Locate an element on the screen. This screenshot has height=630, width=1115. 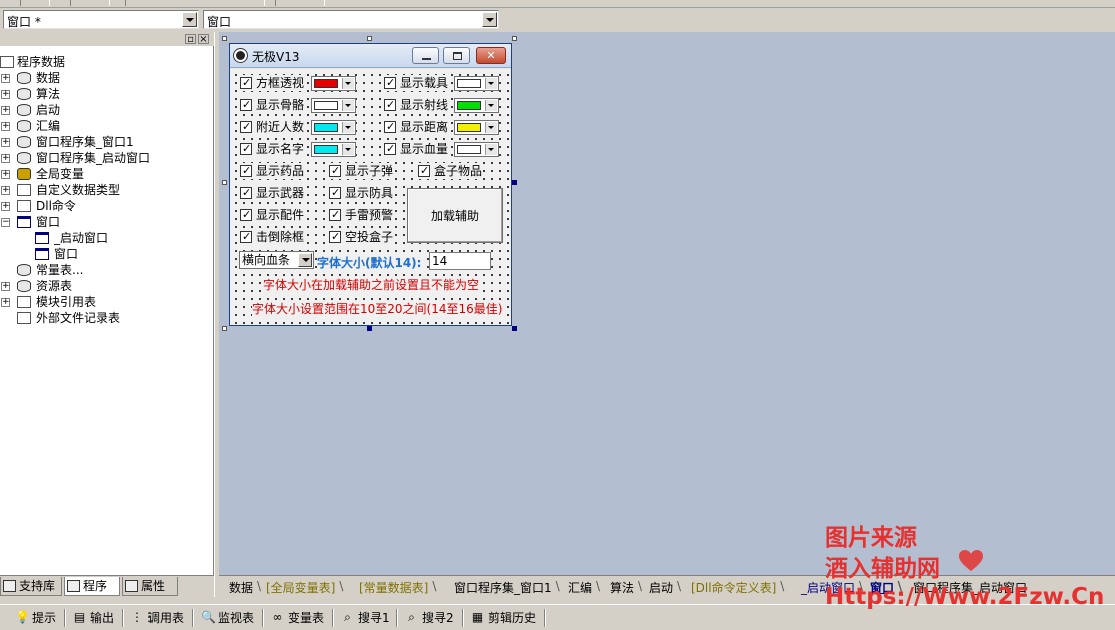
doc-tab: 算法 is located at coordinates (626, 587).